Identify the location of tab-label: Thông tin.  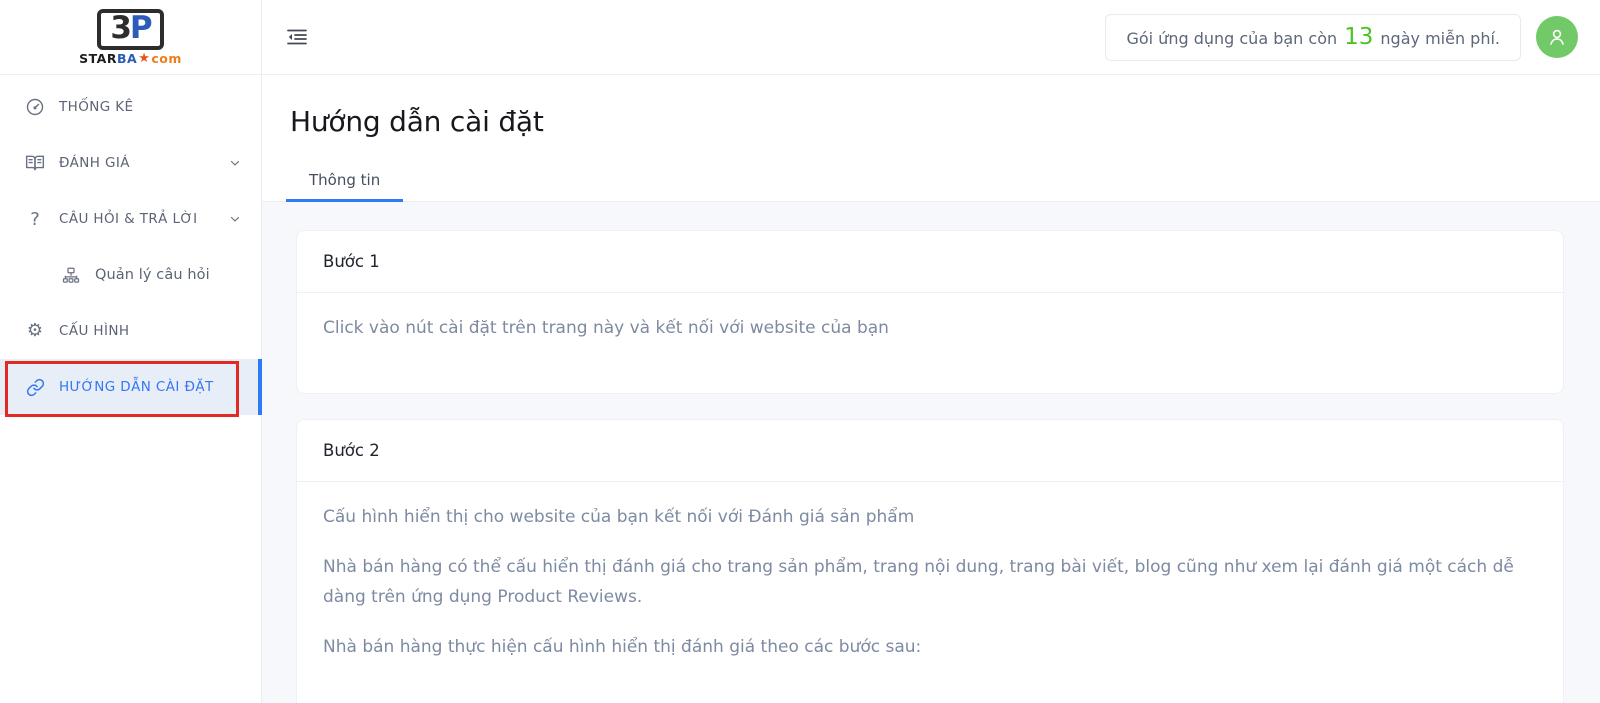
(345, 179).